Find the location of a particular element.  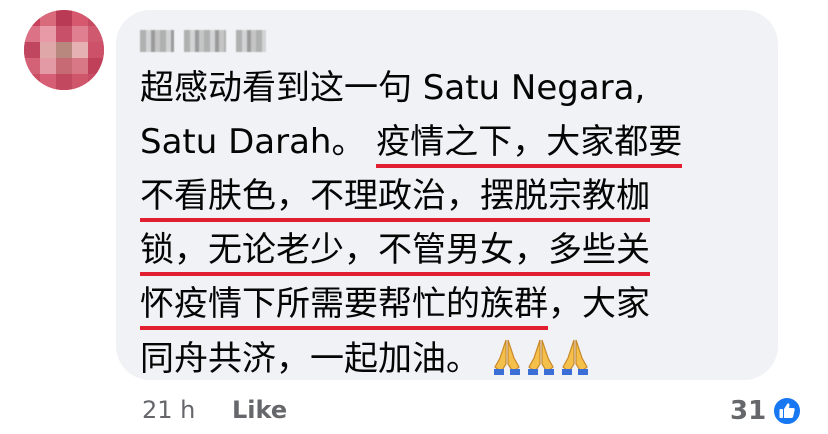

comment-timestamp: 21 h is located at coordinates (168, 410).